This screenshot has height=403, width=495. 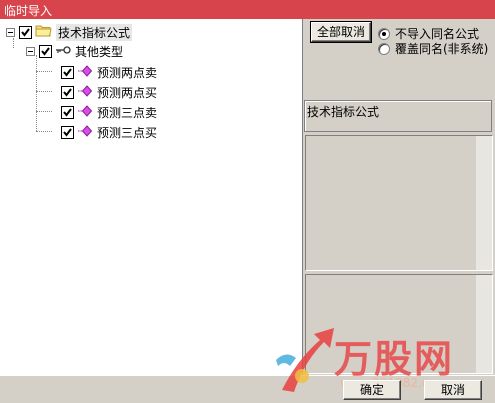 What do you see at coordinates (247, 9) in the screenshot?
I see `window-titlebar: 临时导入` at bounding box center [247, 9].